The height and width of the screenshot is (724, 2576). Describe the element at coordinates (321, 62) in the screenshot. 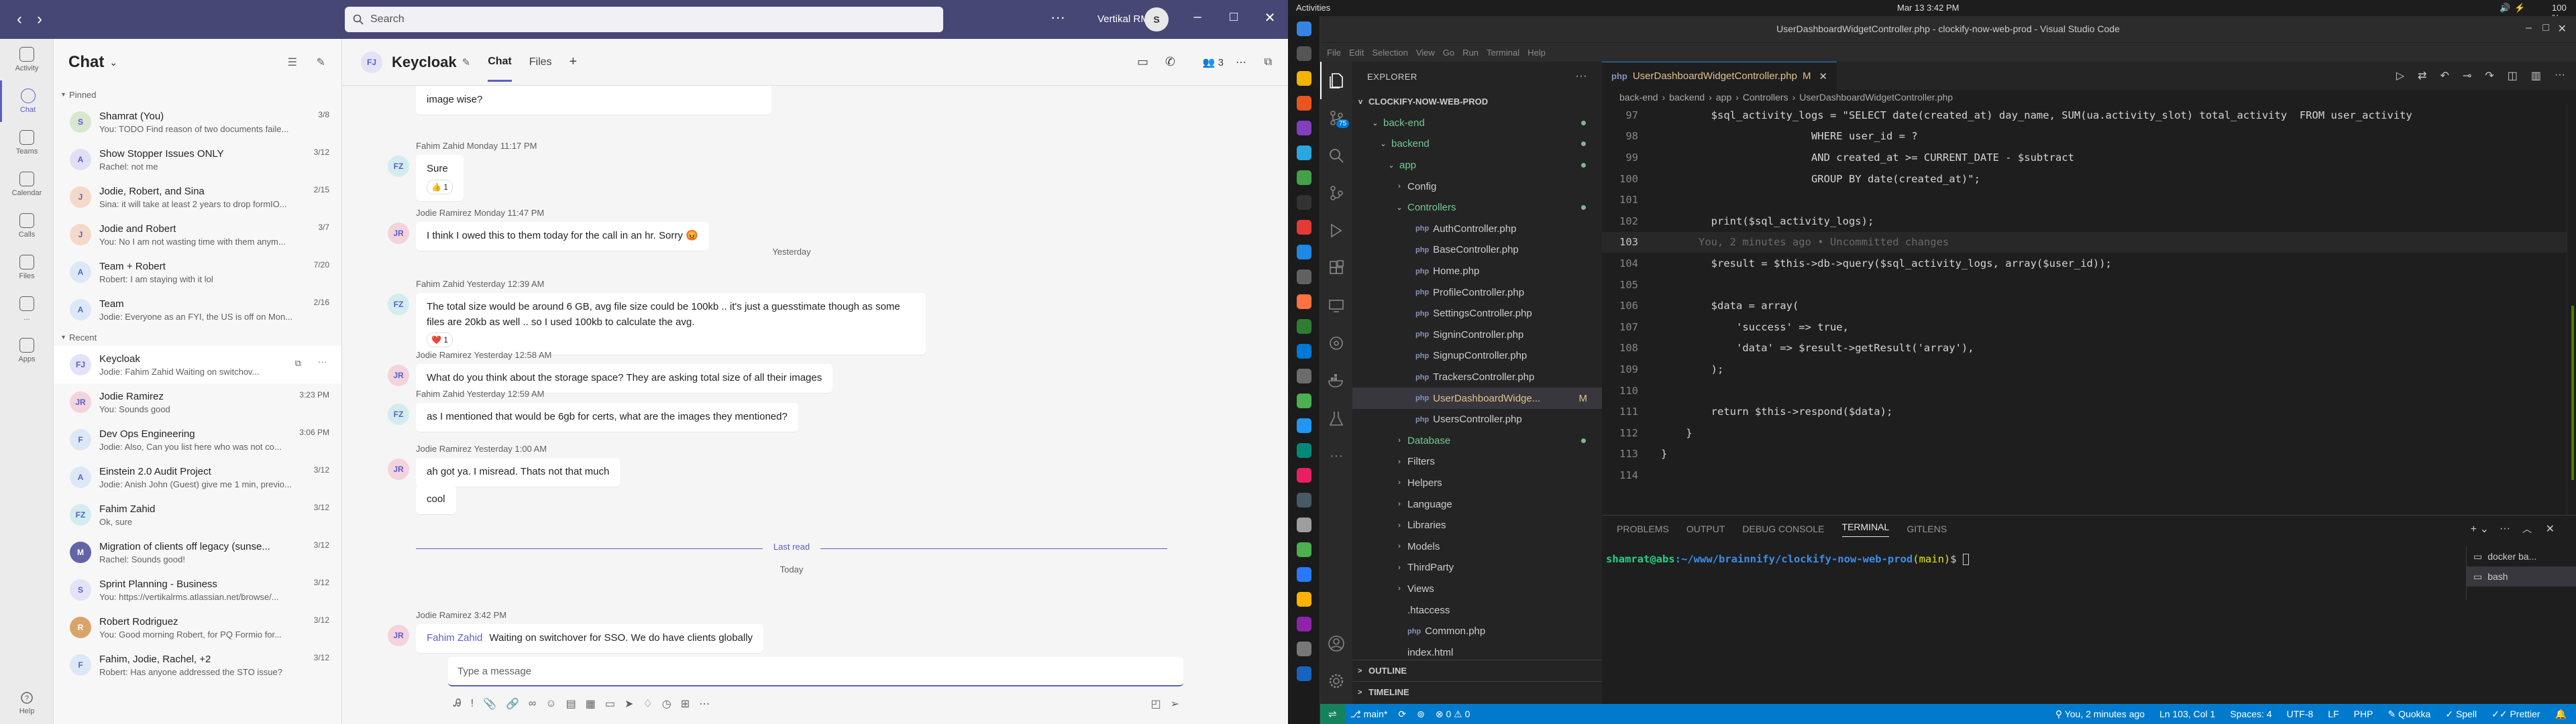

I see `new-chat-icon: ✎` at that location.